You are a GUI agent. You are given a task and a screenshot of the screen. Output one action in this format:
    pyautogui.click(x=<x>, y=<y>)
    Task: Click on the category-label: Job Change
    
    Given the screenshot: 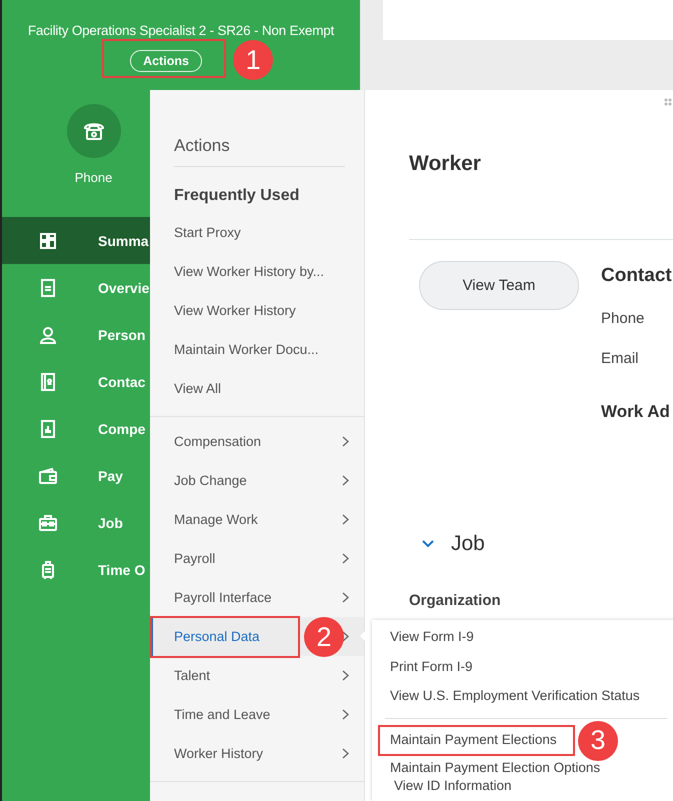 What is the action you would take?
    pyautogui.click(x=210, y=480)
    